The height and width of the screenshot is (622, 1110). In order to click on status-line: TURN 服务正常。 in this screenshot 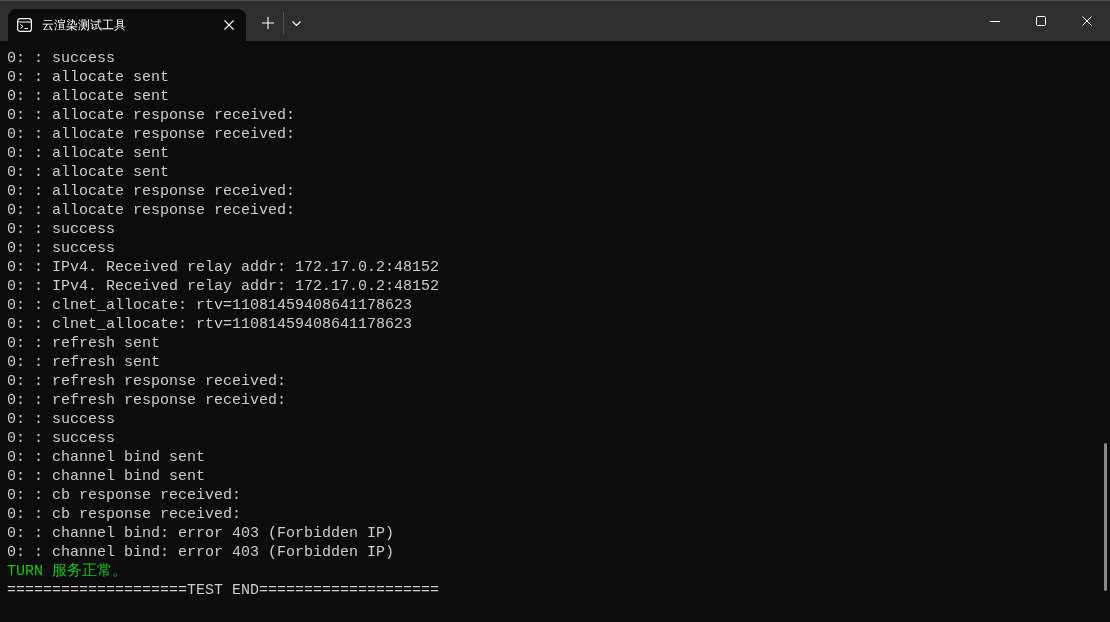, I will do `click(67, 571)`.